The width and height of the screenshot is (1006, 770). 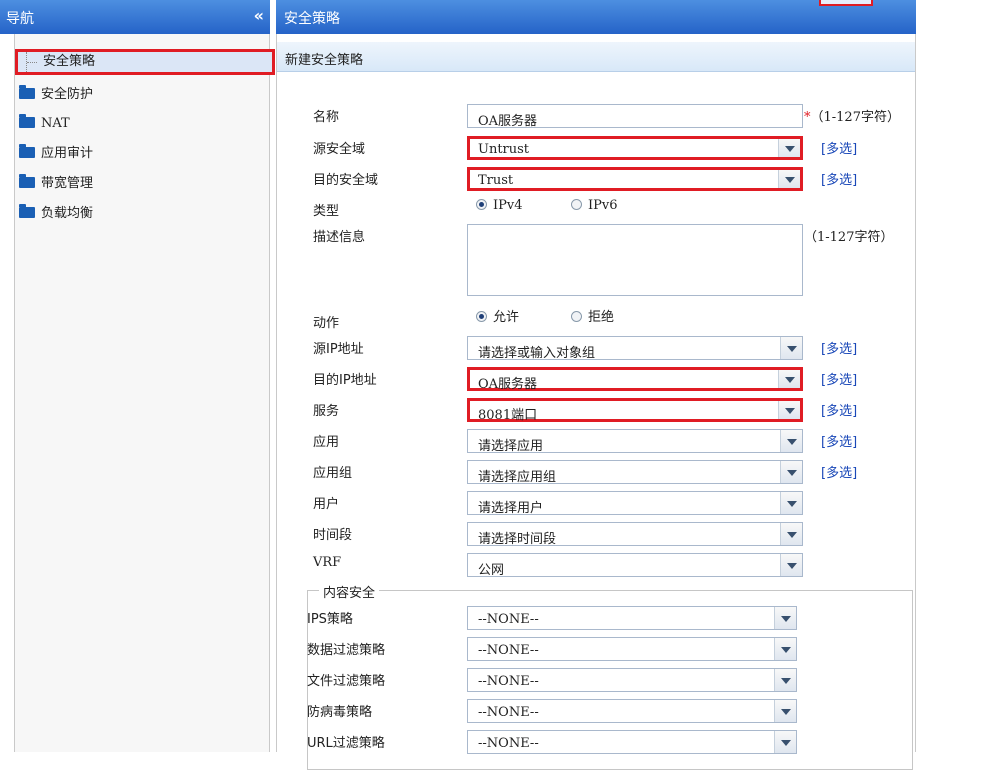 What do you see at coordinates (592, 315) in the screenshot?
I see `action-deny-radio: 拒绝` at bounding box center [592, 315].